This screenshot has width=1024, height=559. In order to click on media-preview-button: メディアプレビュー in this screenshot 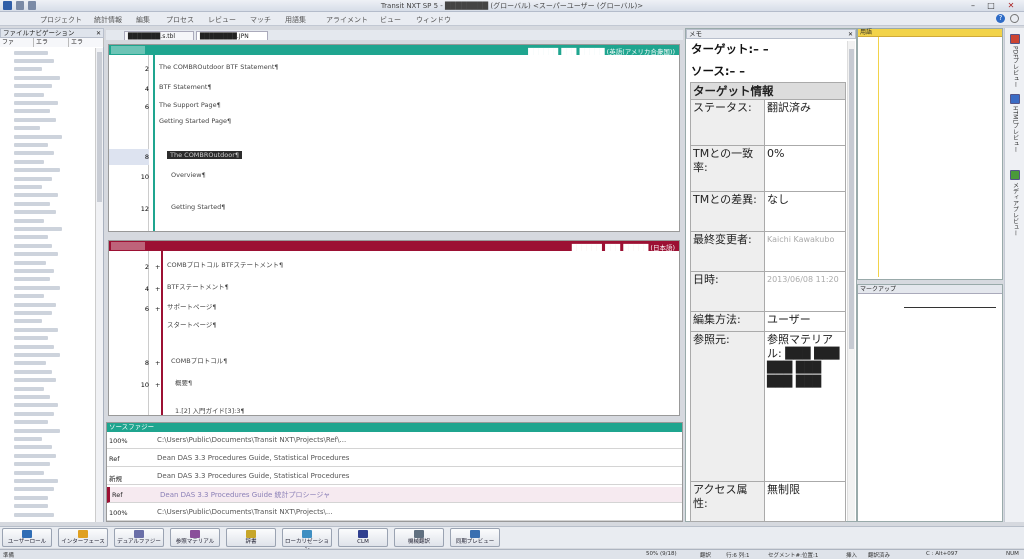, I will do `click(1015, 204)`.